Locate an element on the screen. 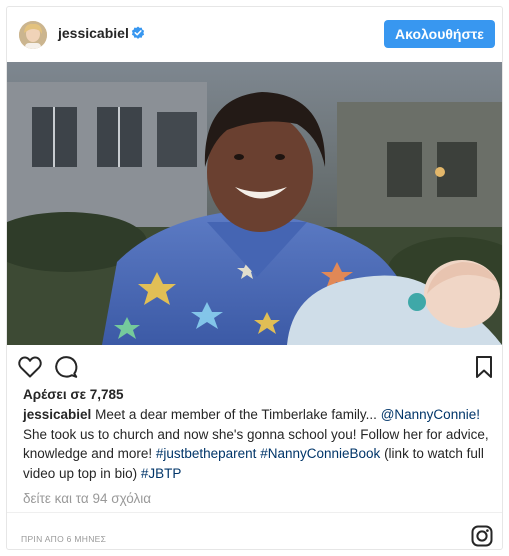 This screenshot has height=556, width=509. verified-badge-icon is located at coordinates (138, 33).